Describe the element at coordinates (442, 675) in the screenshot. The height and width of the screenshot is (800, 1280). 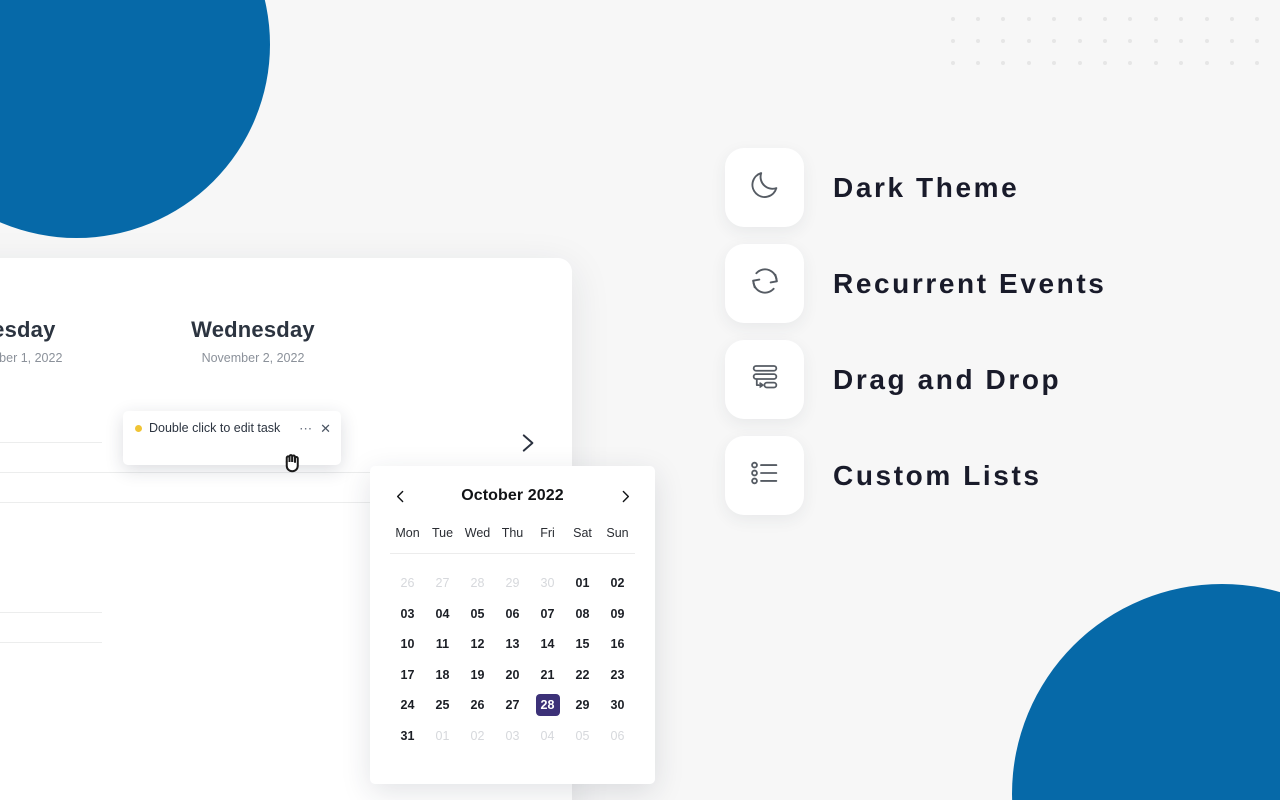
I see `calendar-day-cell: 18` at that location.